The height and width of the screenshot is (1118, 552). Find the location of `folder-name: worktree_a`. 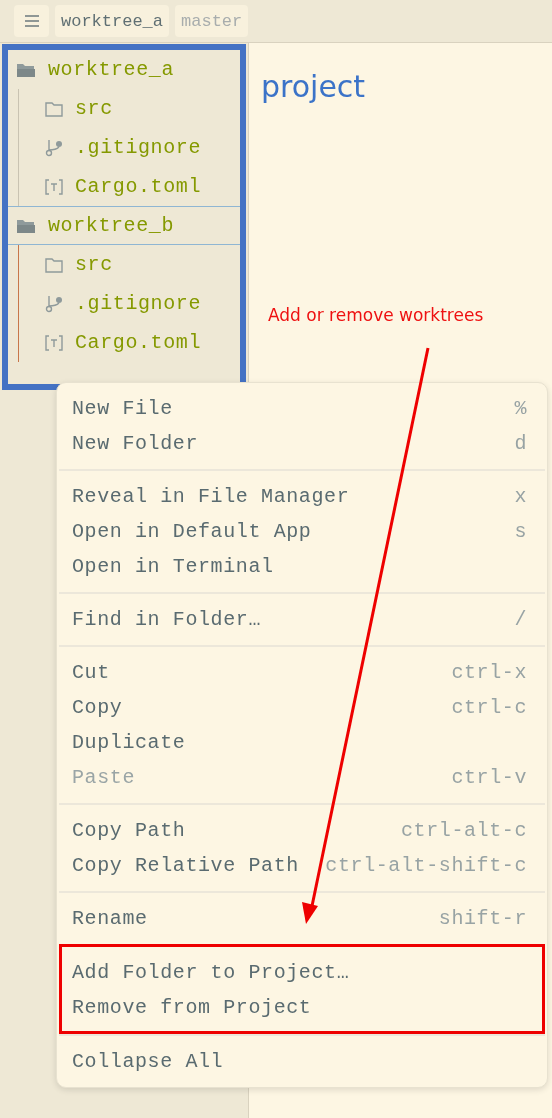

folder-name: worktree_a is located at coordinates (111, 69).